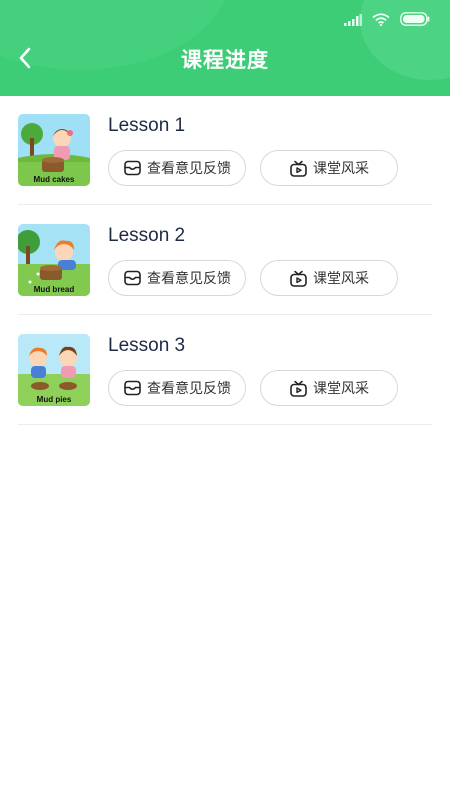  I want to click on wifi-icon, so click(381, 20).